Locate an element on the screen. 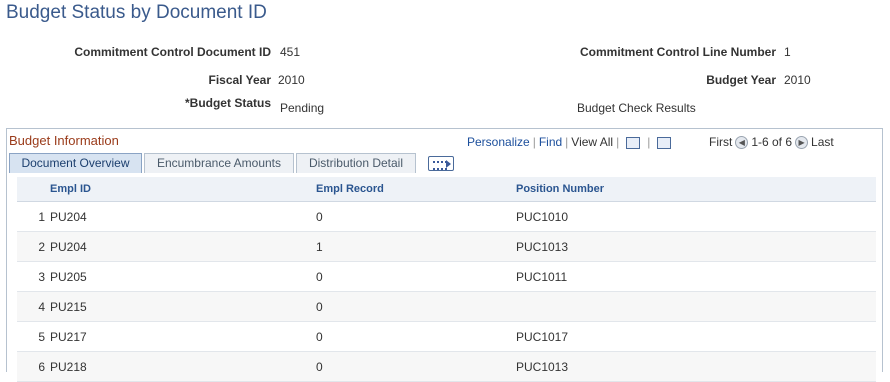 The width and height of the screenshot is (890, 382). row-number: 3 is located at coordinates (32, 276).